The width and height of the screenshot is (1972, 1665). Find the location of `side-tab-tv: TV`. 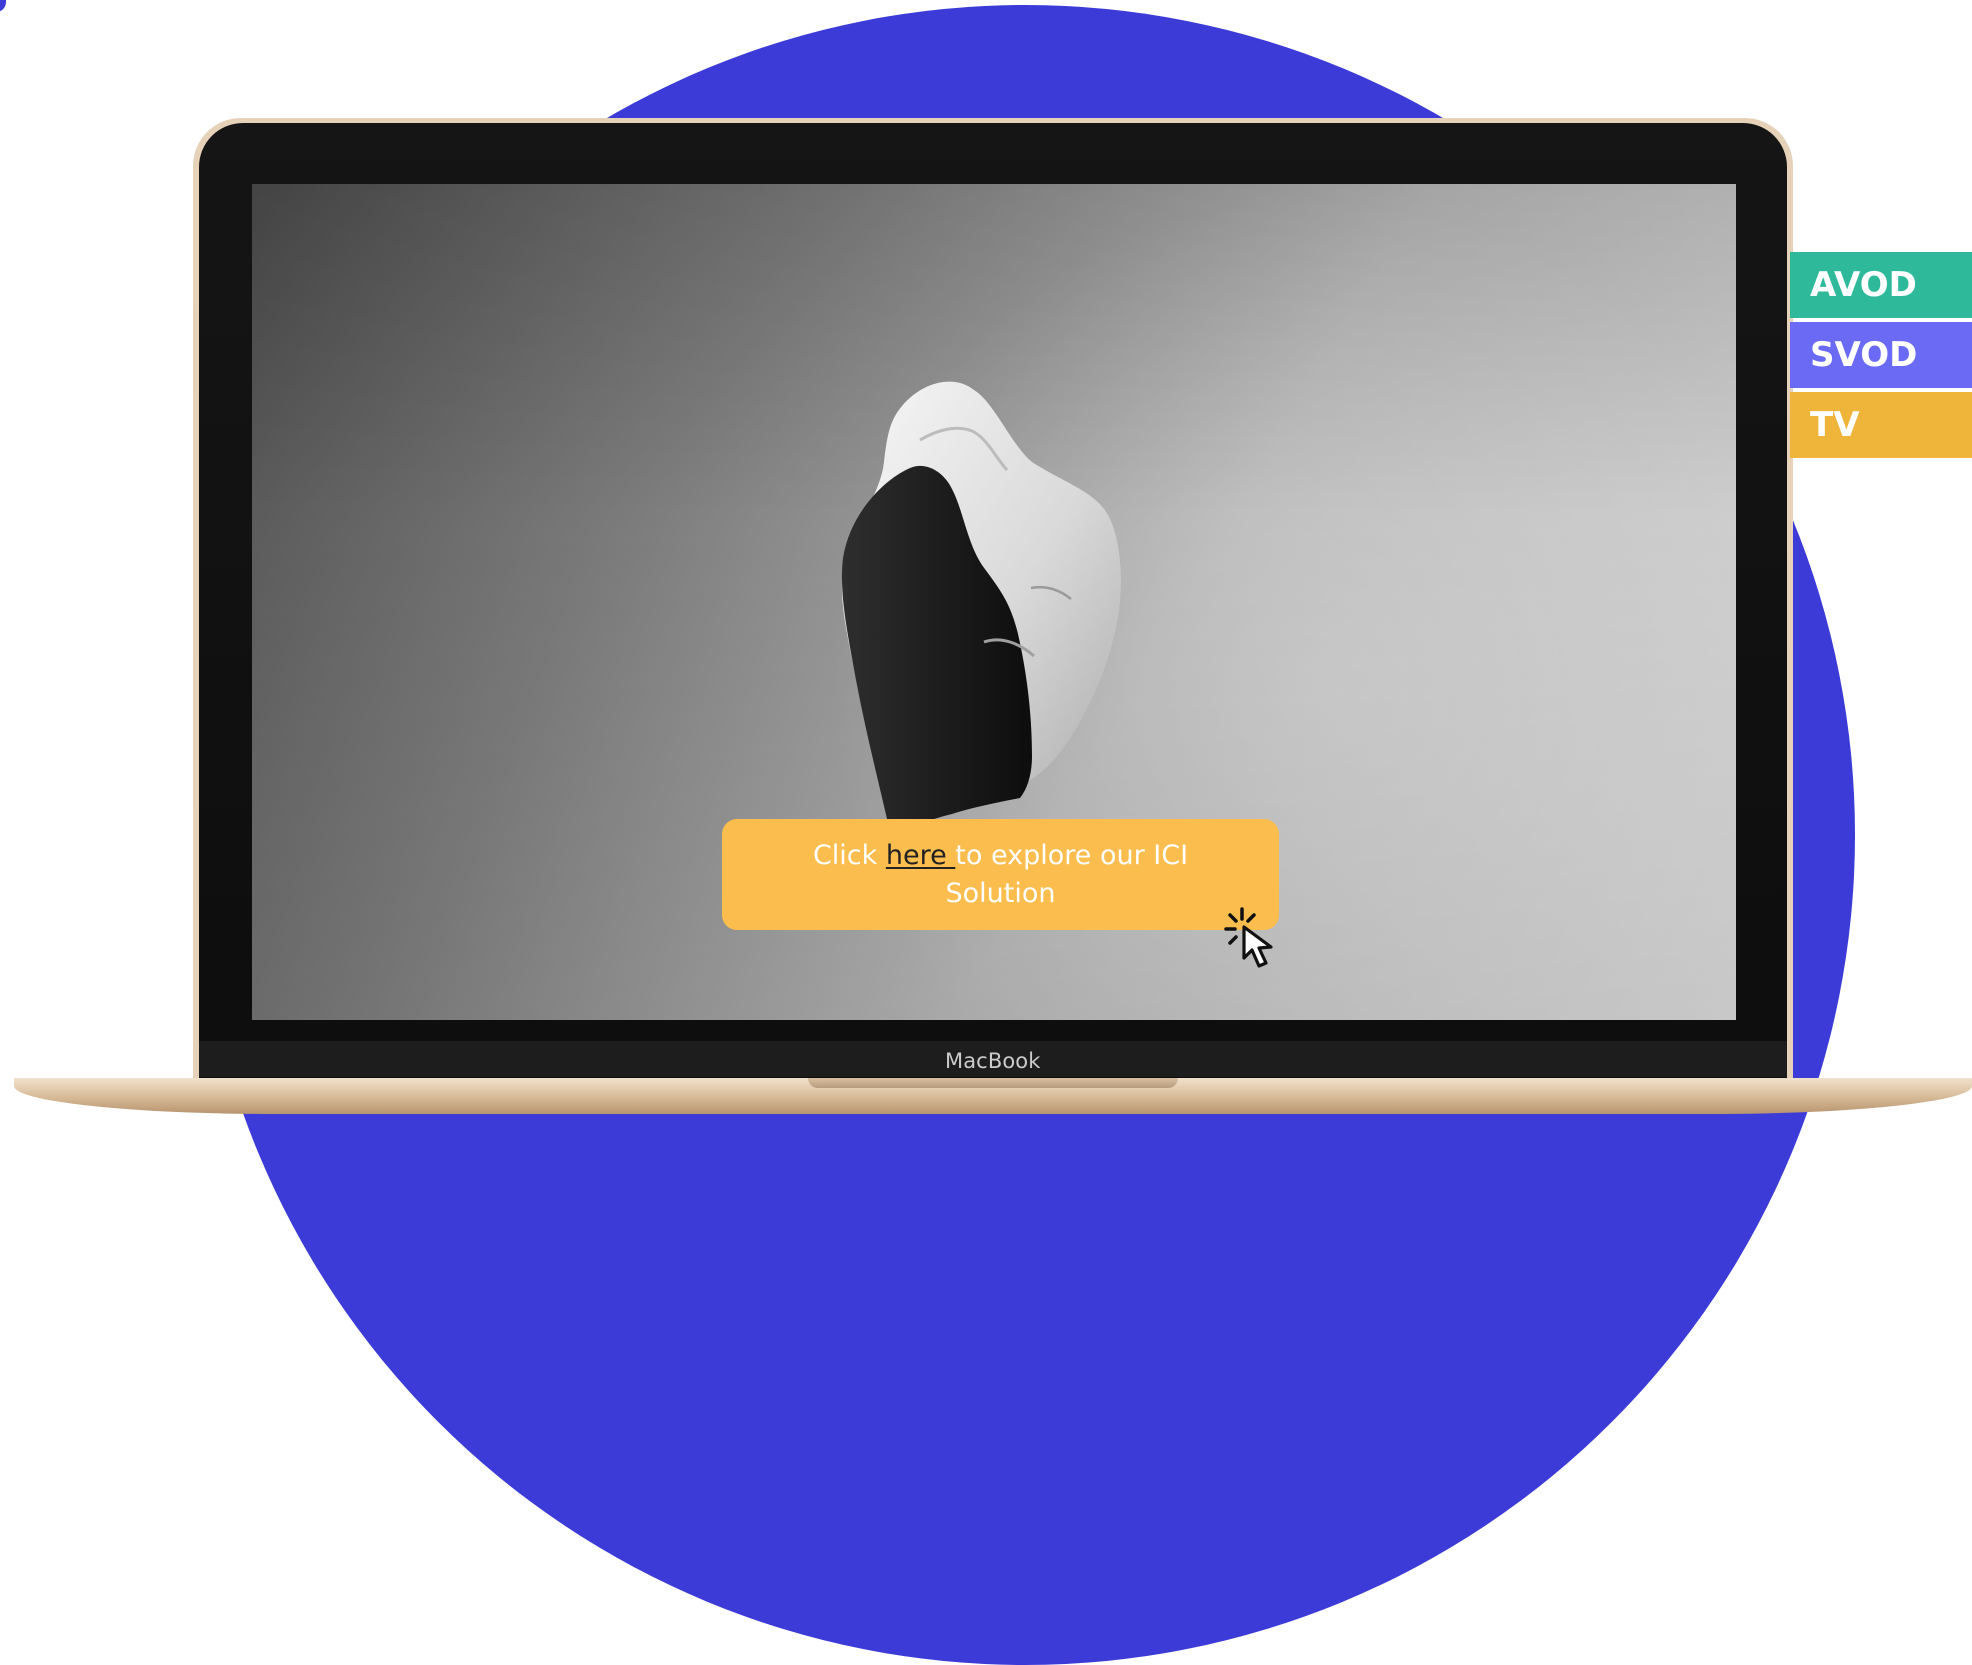

side-tab-tv: TV is located at coordinates (1881, 425).